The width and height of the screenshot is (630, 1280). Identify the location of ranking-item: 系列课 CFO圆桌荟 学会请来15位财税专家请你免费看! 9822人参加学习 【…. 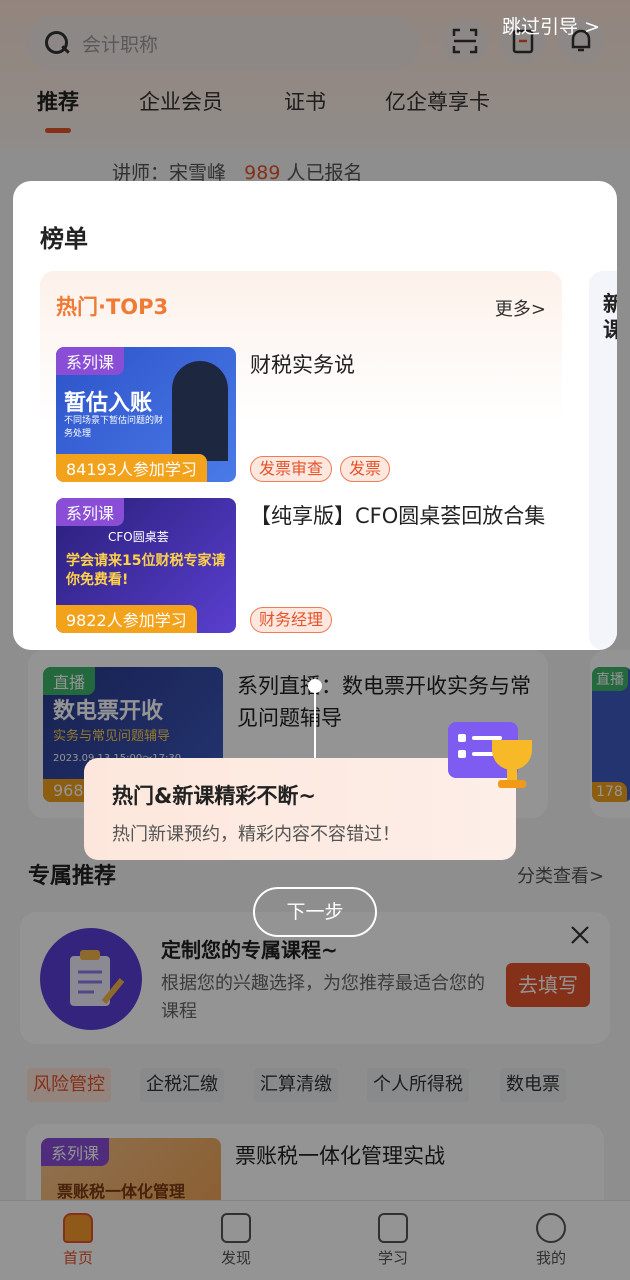
(301, 565).